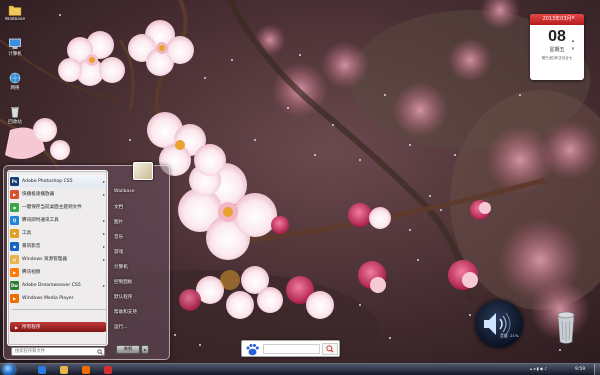 Image resolution: width=600 pixels, height=375 pixels. Describe the element at coordinates (40, 220) in the screenshot. I see `program-label: 腾讯即时通讯工具` at that location.